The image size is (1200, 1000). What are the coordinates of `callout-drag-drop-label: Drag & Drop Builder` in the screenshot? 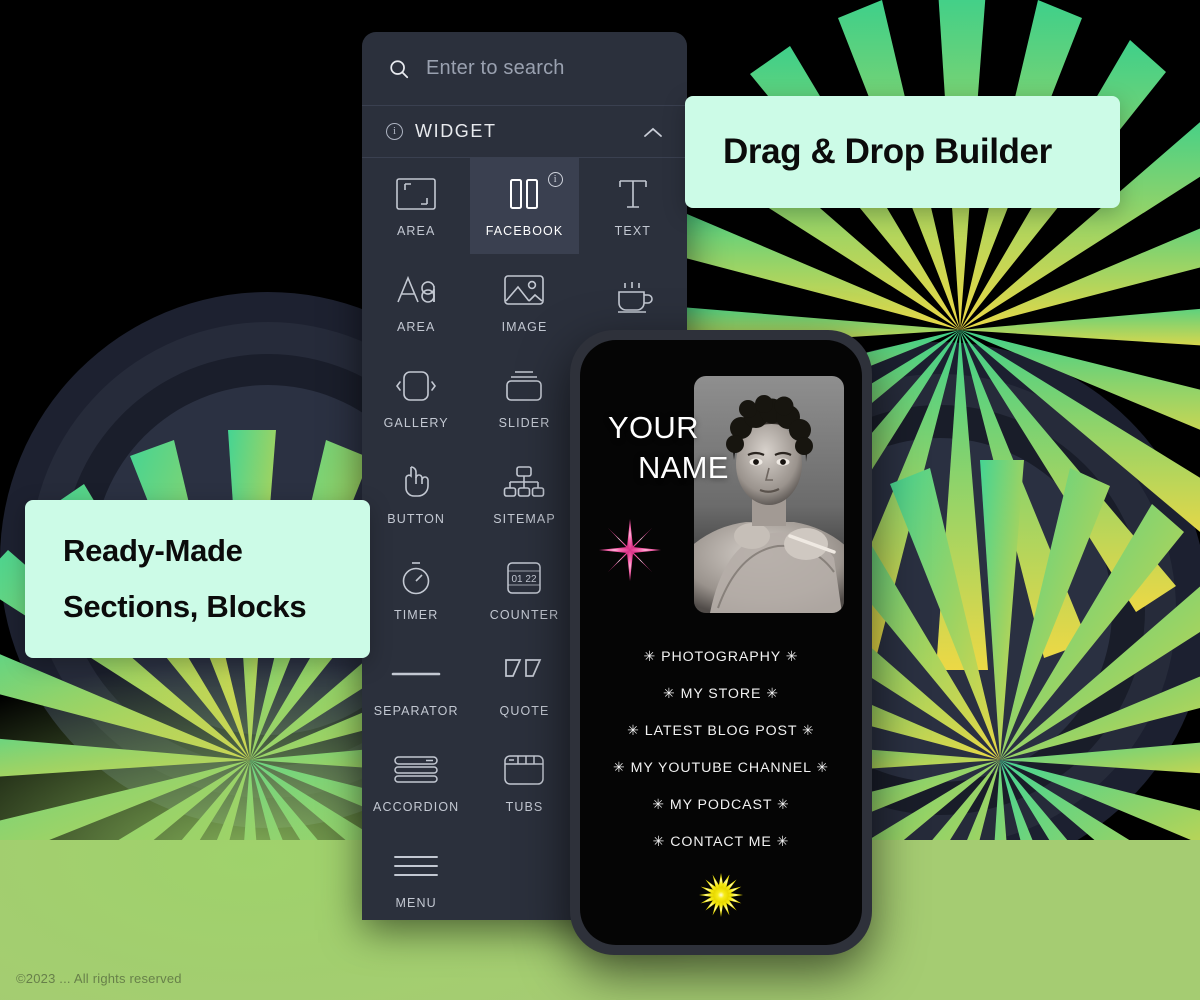 It's located at (887, 151).